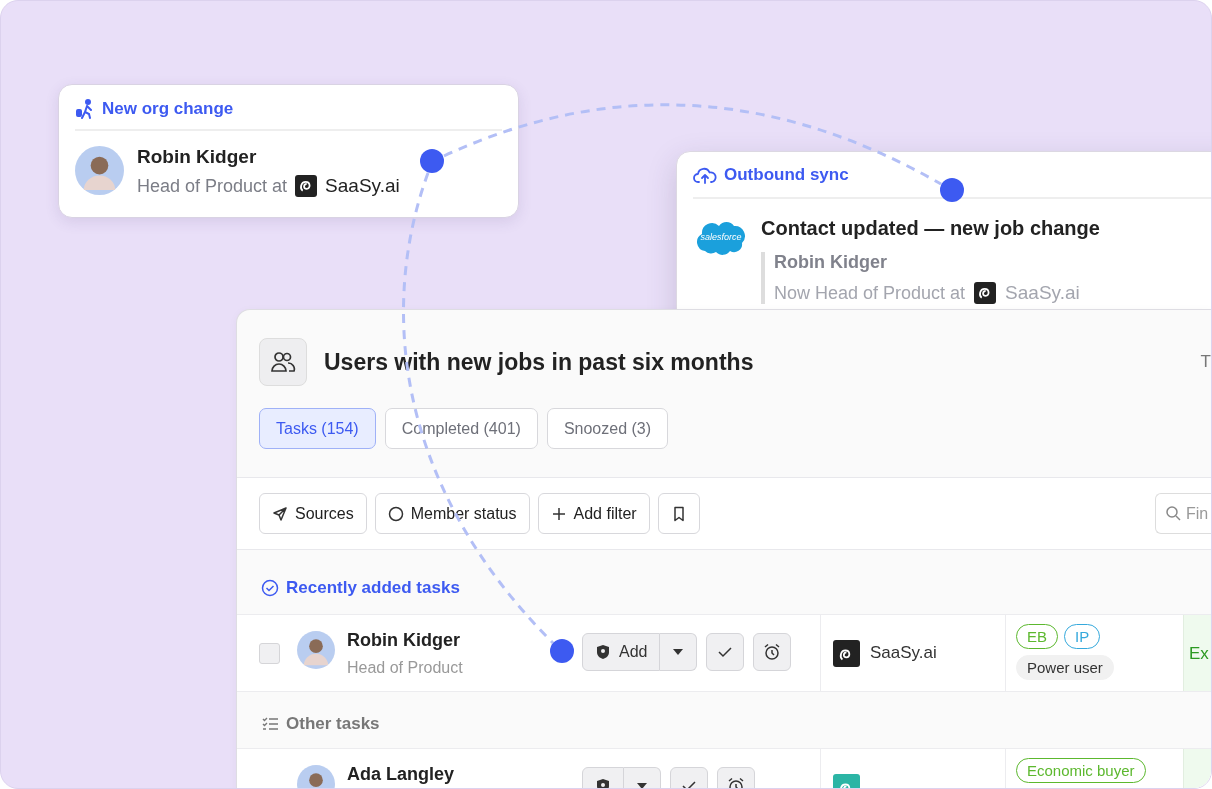 This screenshot has width=1212, height=789. What do you see at coordinates (270, 588) in the screenshot?
I see `check-circle-icon` at bounding box center [270, 588].